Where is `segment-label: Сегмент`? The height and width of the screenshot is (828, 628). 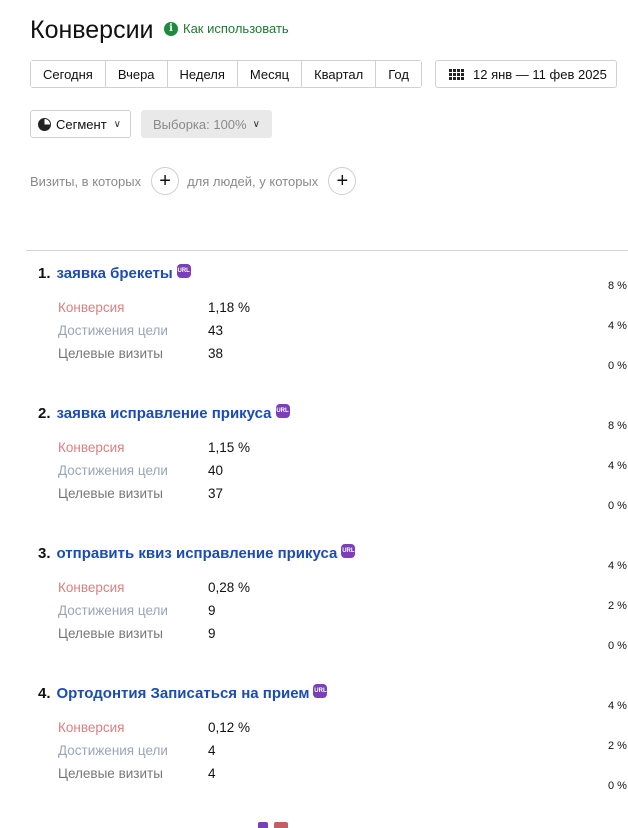
segment-label: Сегмент is located at coordinates (81, 124).